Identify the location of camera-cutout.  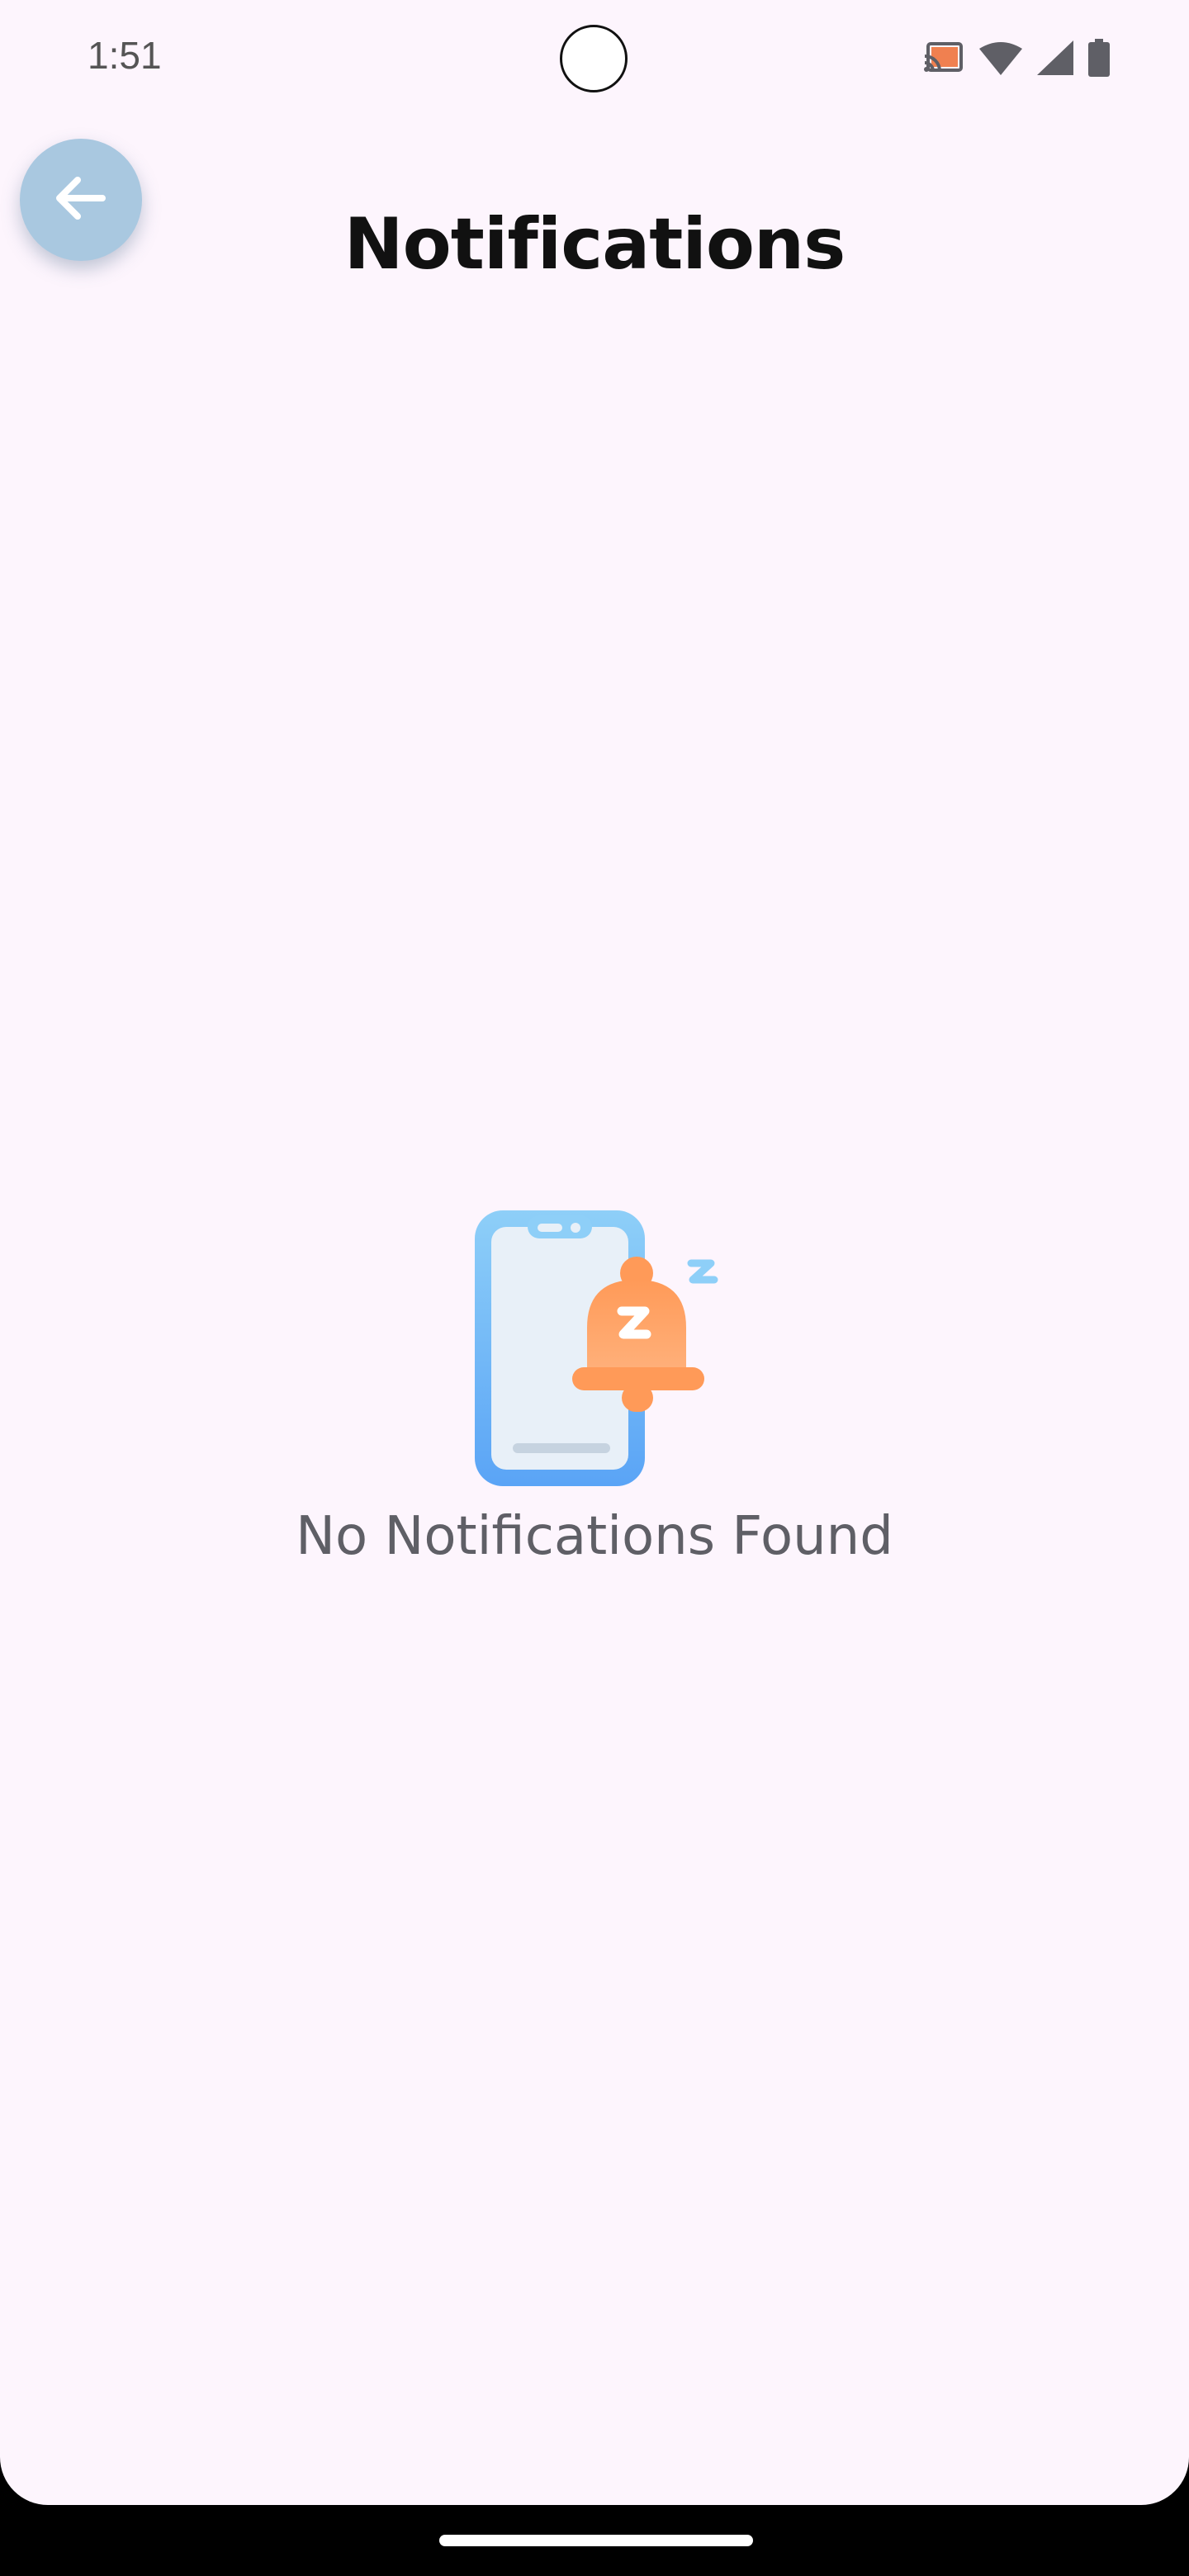
(594, 58).